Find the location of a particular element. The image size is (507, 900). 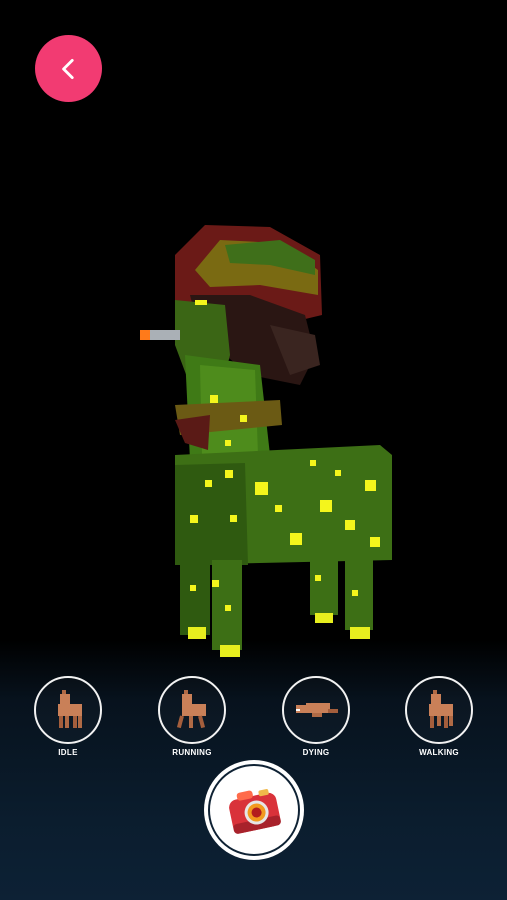

animation-running-label: RUNNING is located at coordinates (192, 752).